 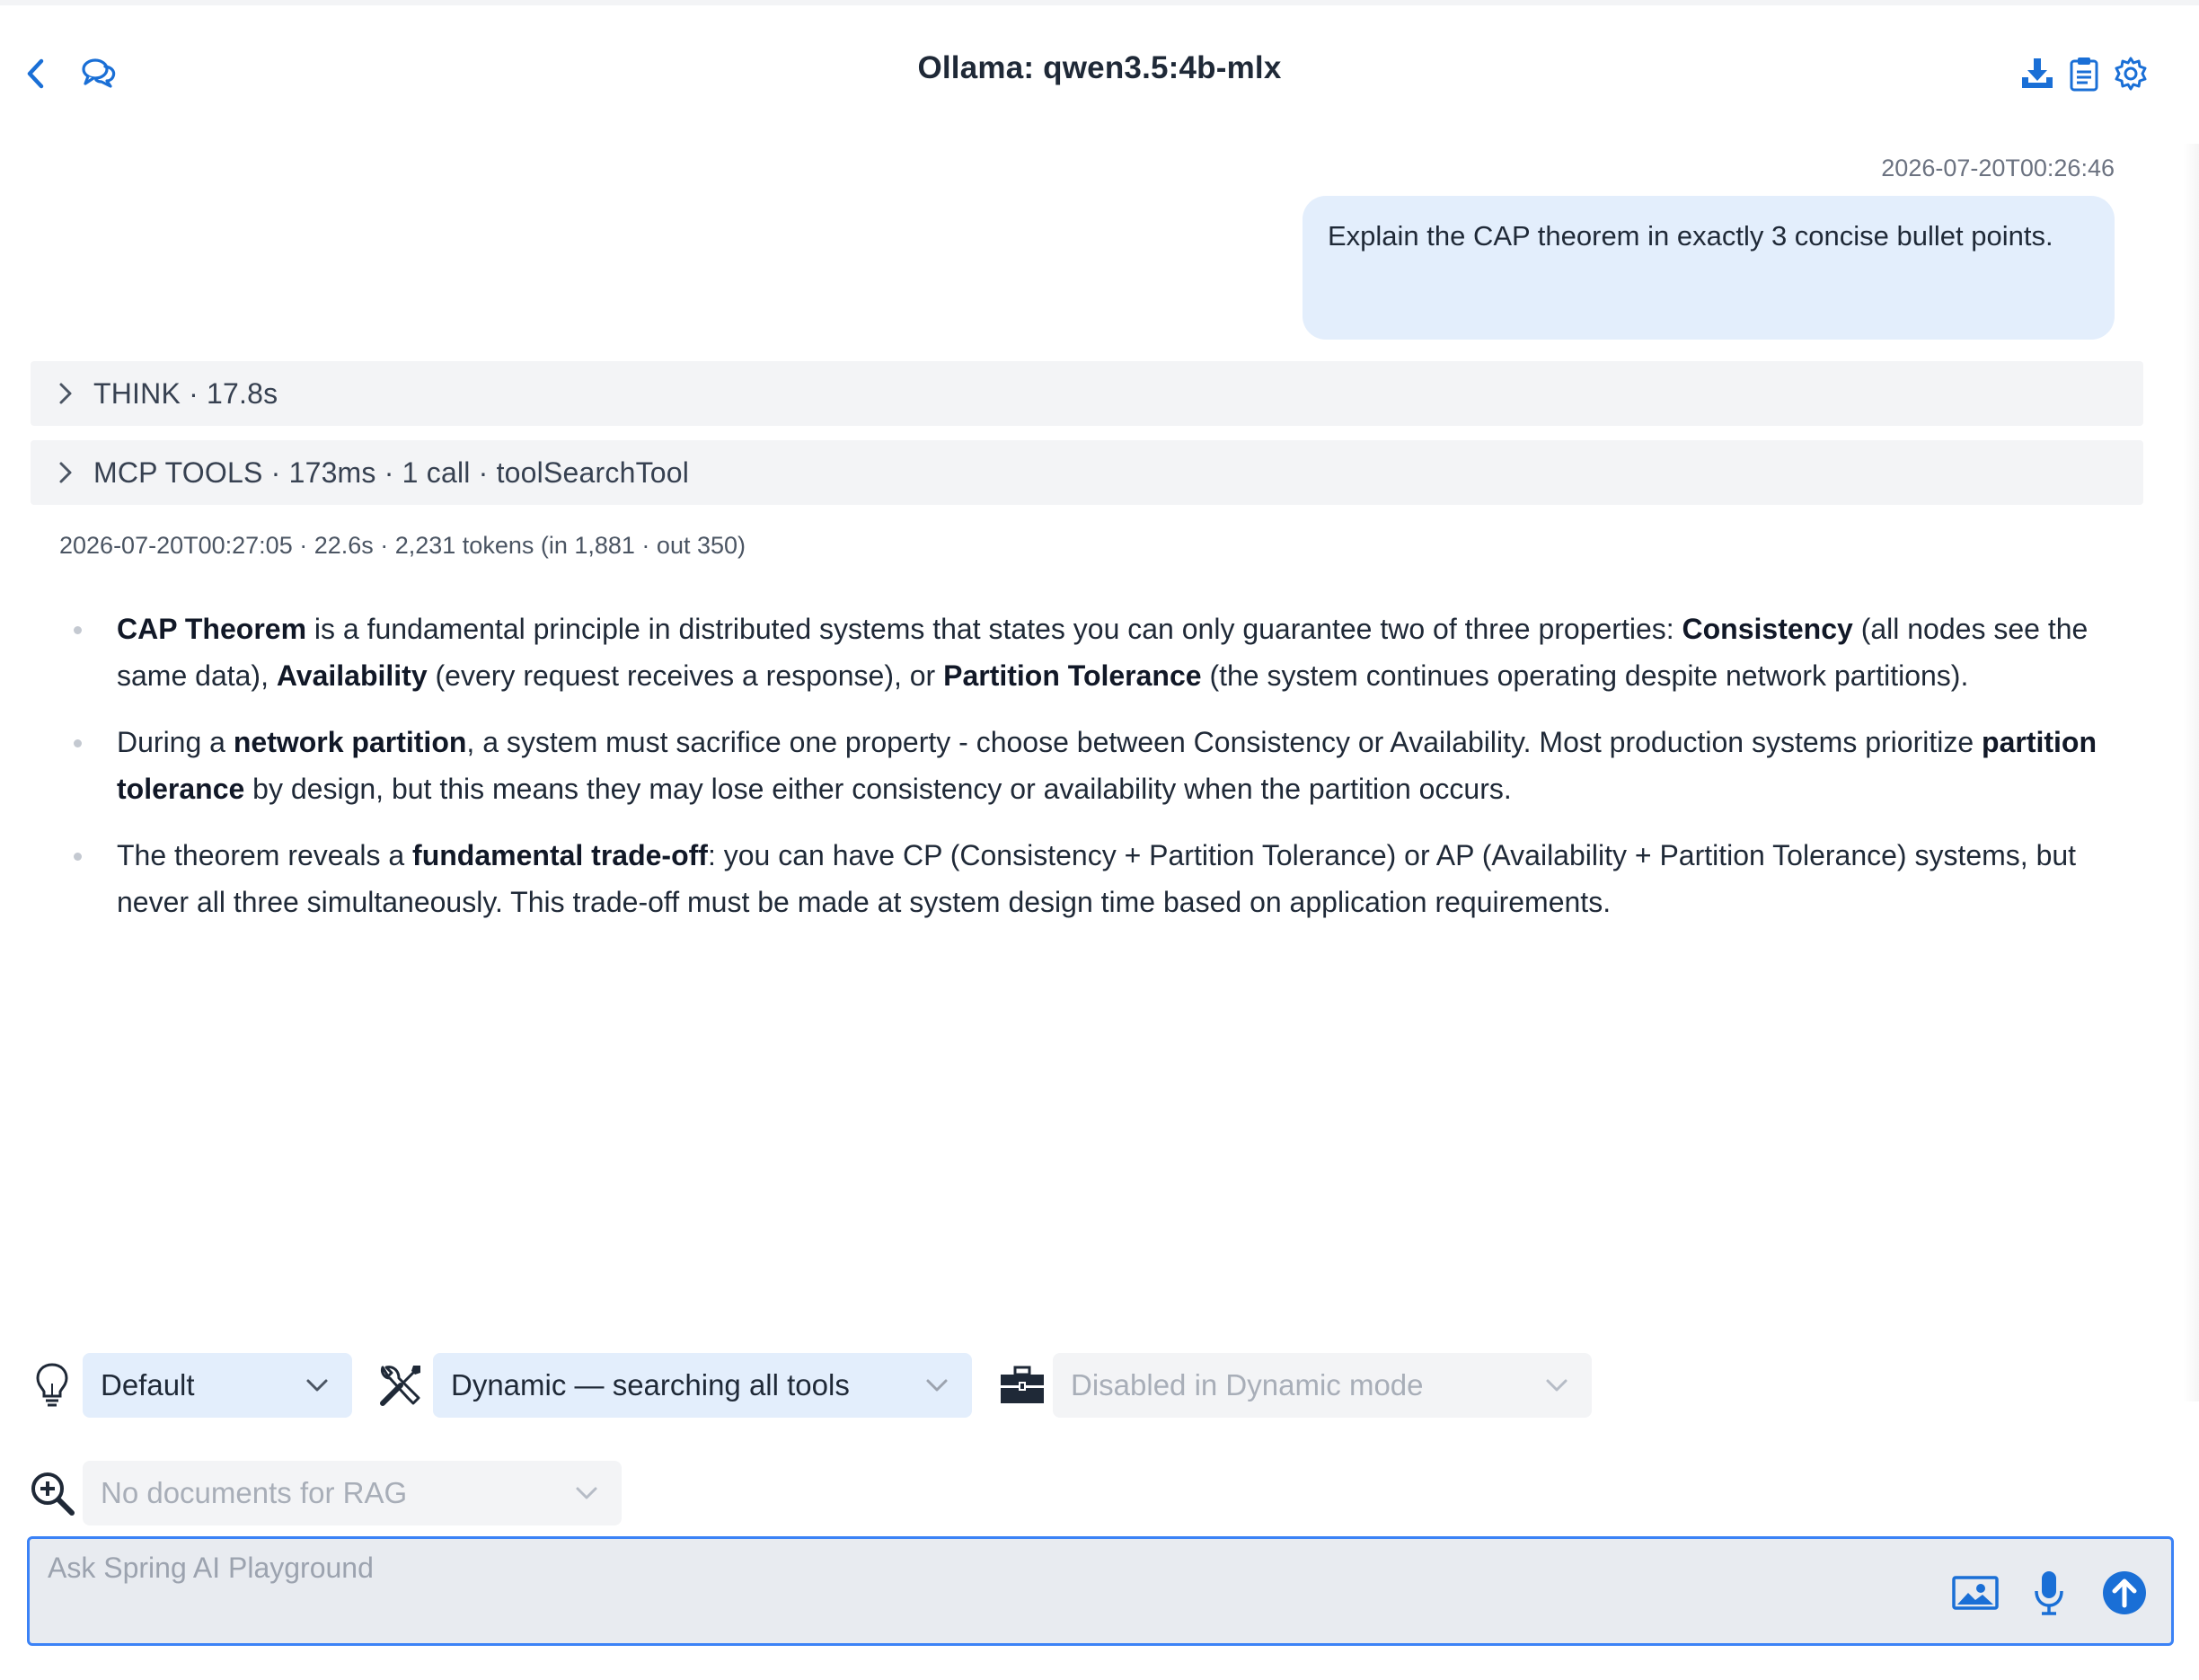 I want to click on answer-bold-text: Partition Tolerance, so click(x=1072, y=676).